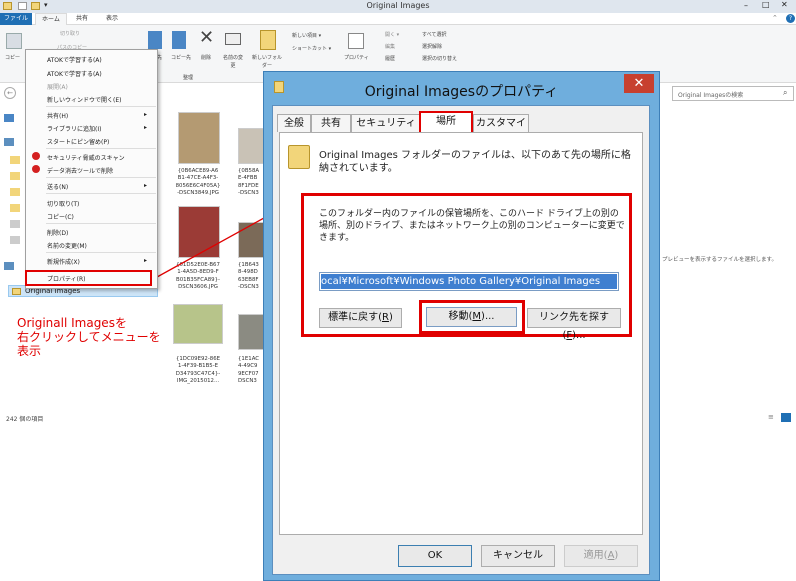 The height and width of the screenshot is (581, 796). I want to click on favorites-icon, so click(9, 118).